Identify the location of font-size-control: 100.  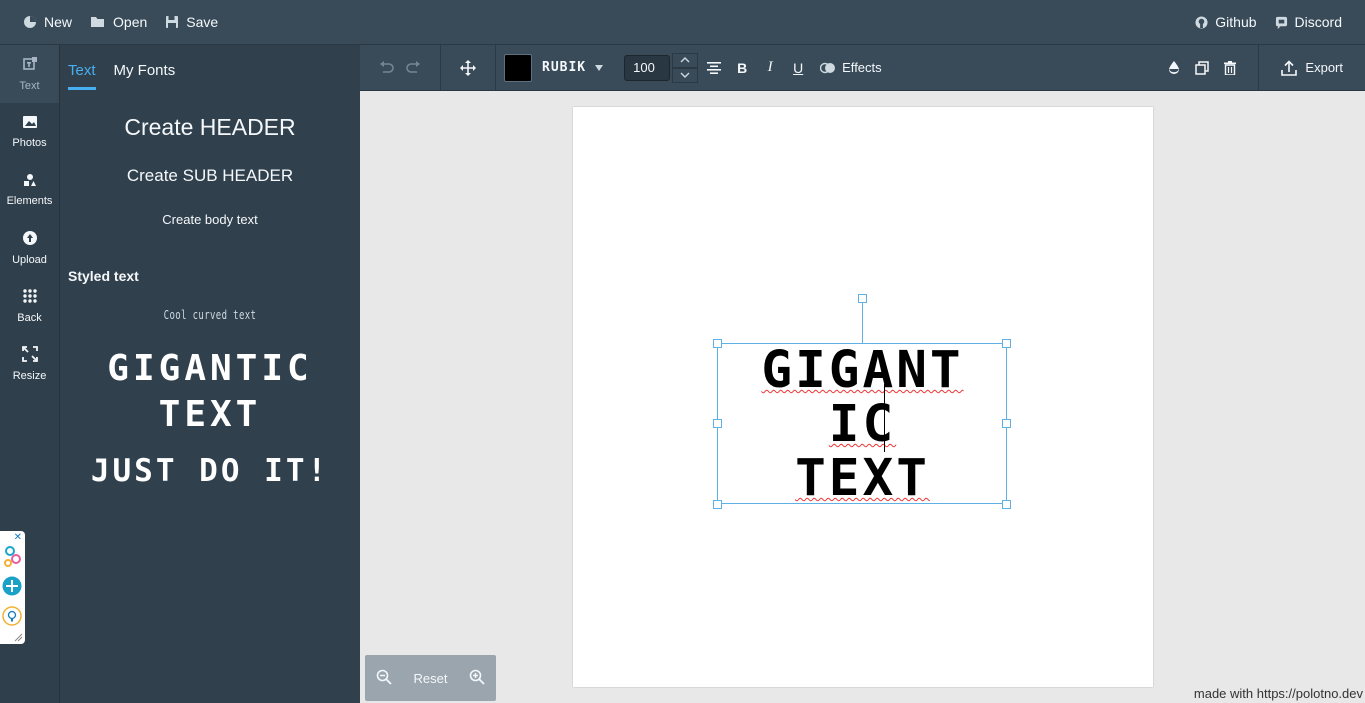
(661, 67).